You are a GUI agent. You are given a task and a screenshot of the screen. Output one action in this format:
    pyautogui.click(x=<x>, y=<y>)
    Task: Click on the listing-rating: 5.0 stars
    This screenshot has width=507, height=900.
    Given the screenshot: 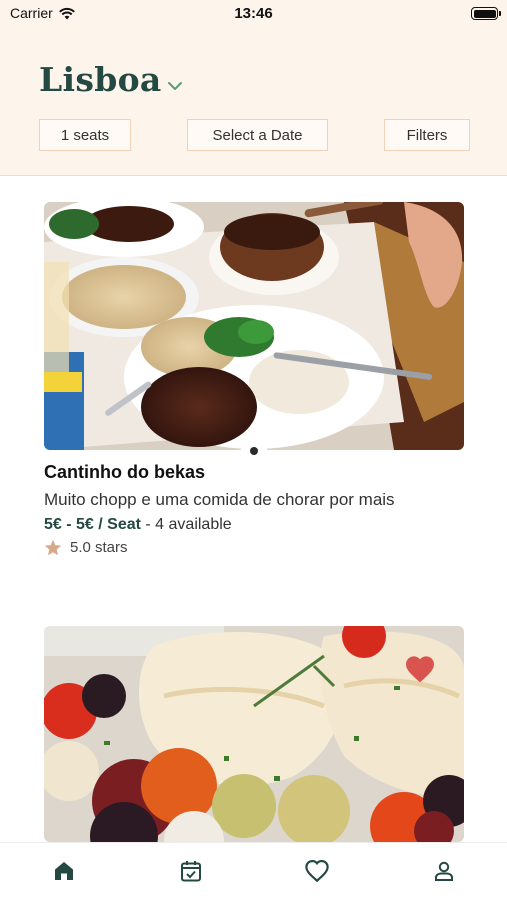 What is the action you would take?
    pyautogui.click(x=86, y=547)
    